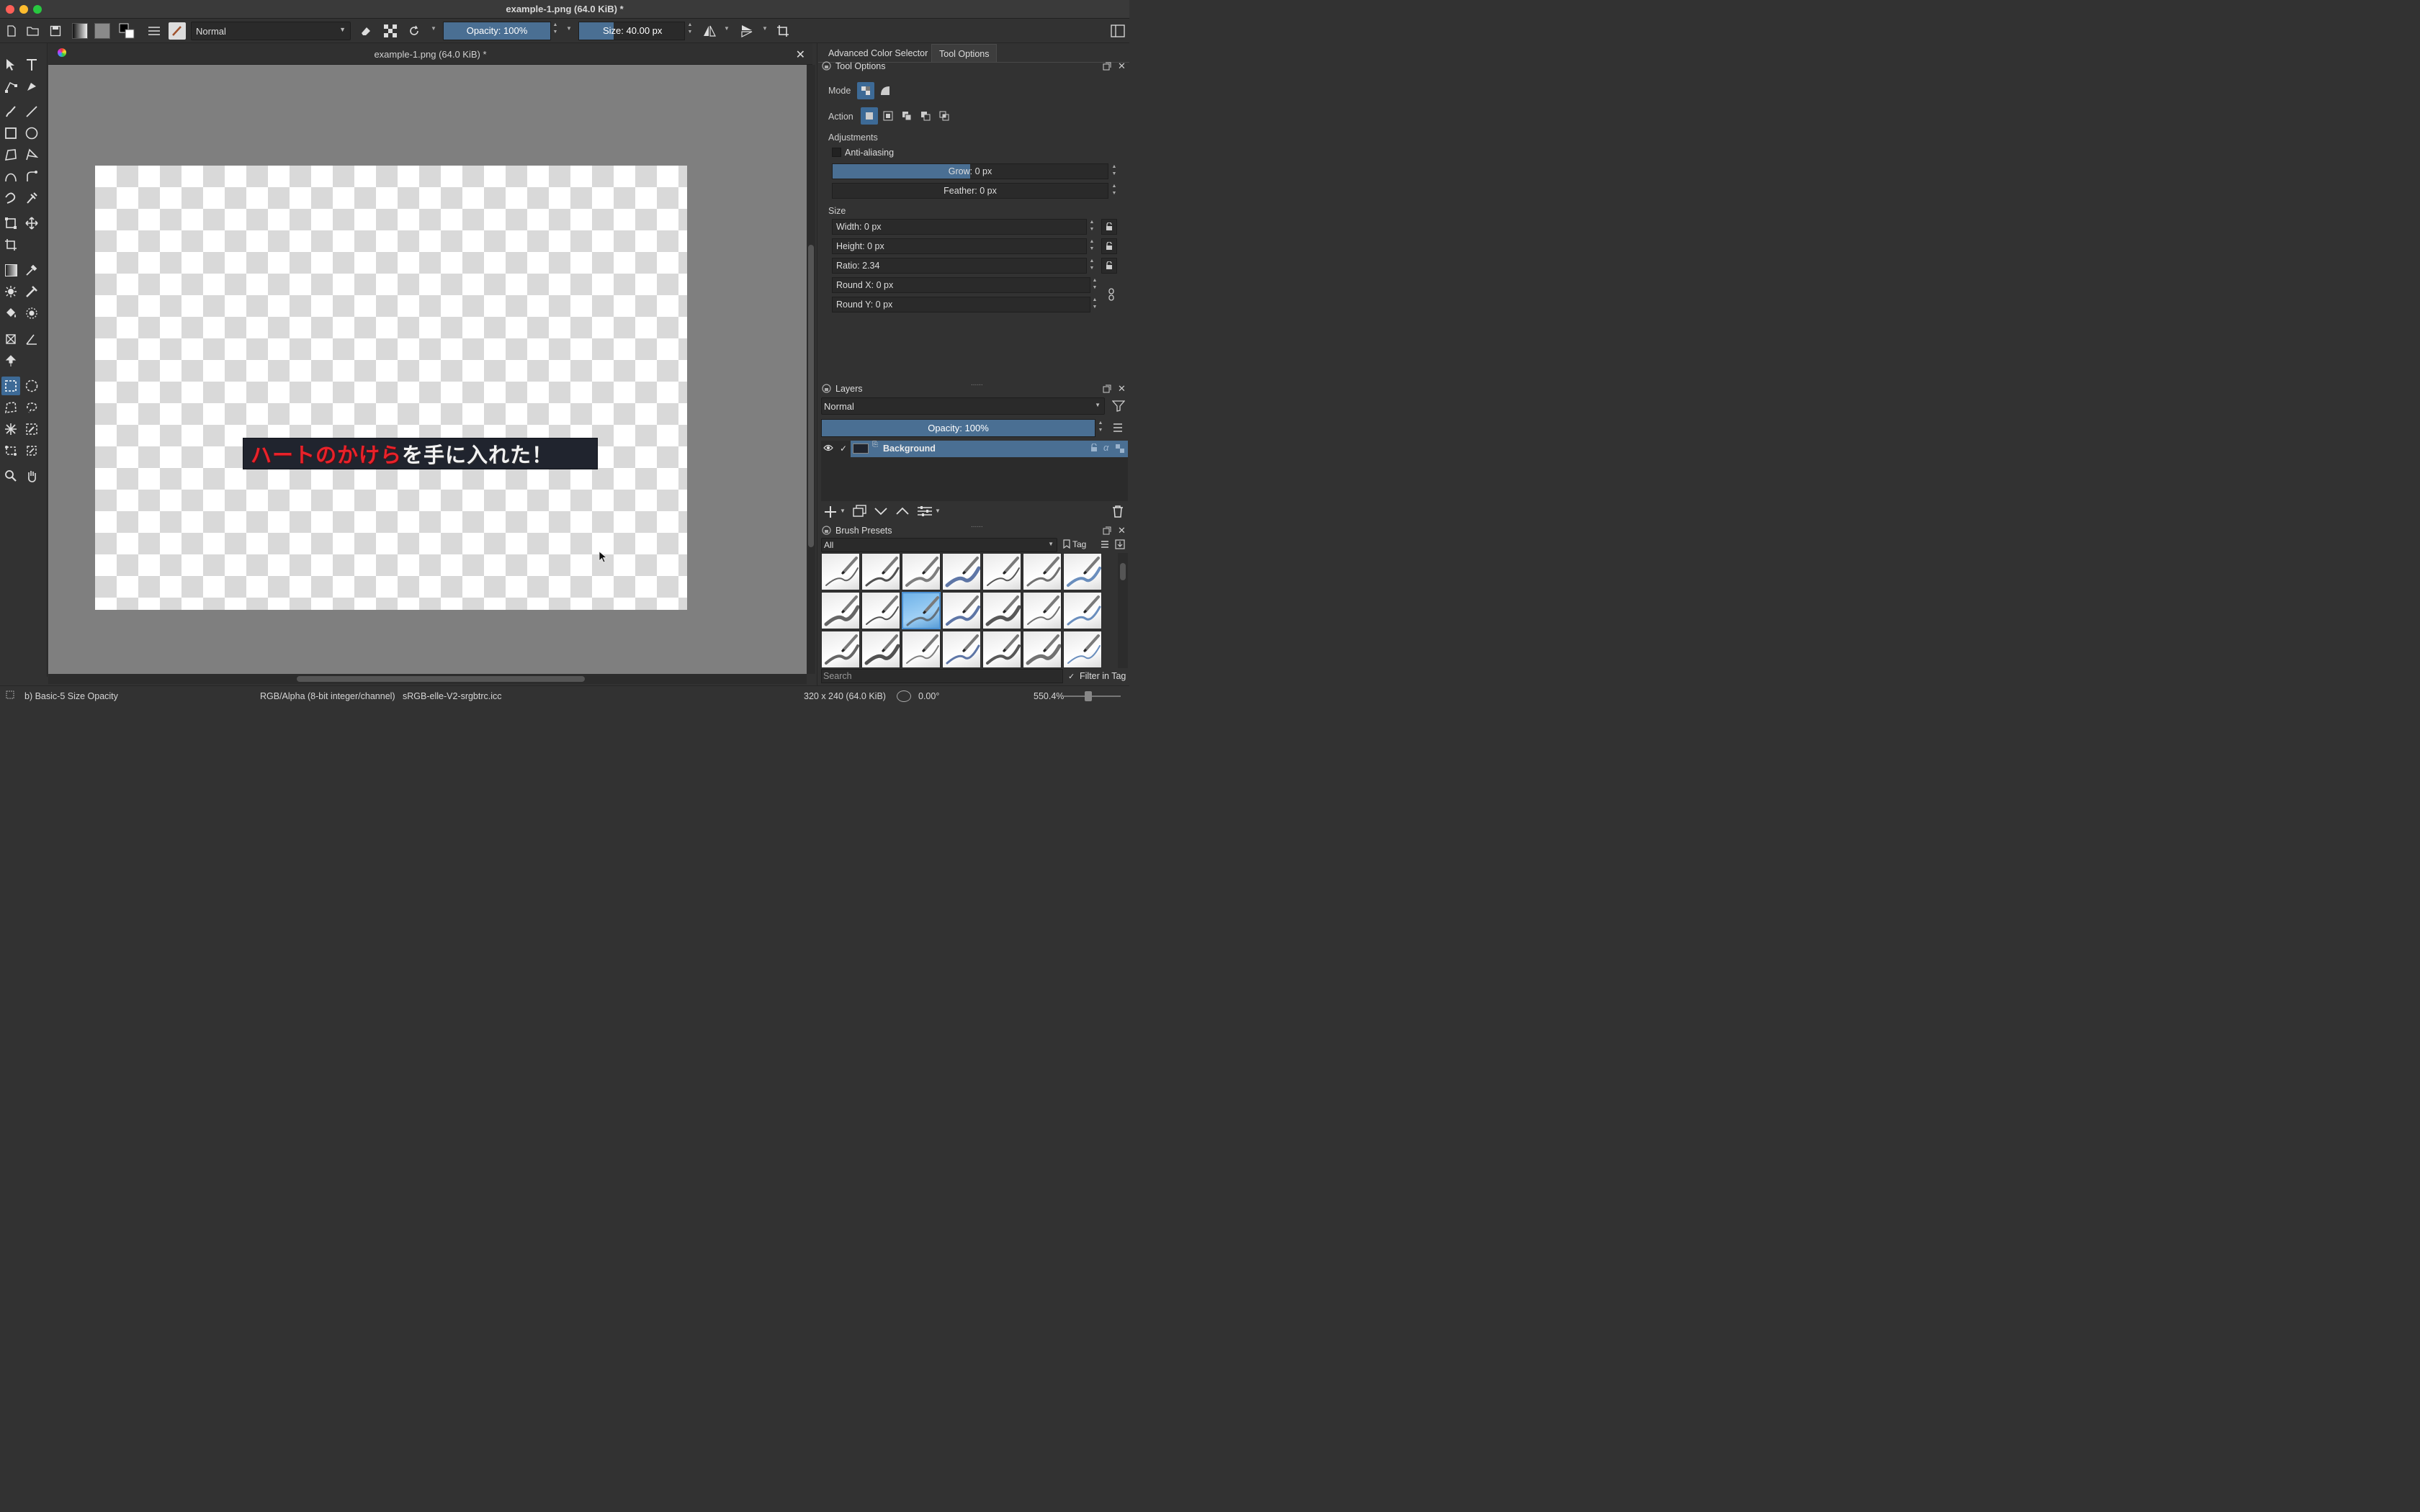 The height and width of the screenshot is (1512, 2420). What do you see at coordinates (1105, 544) in the screenshot?
I see `brush-view-mode-icon` at bounding box center [1105, 544].